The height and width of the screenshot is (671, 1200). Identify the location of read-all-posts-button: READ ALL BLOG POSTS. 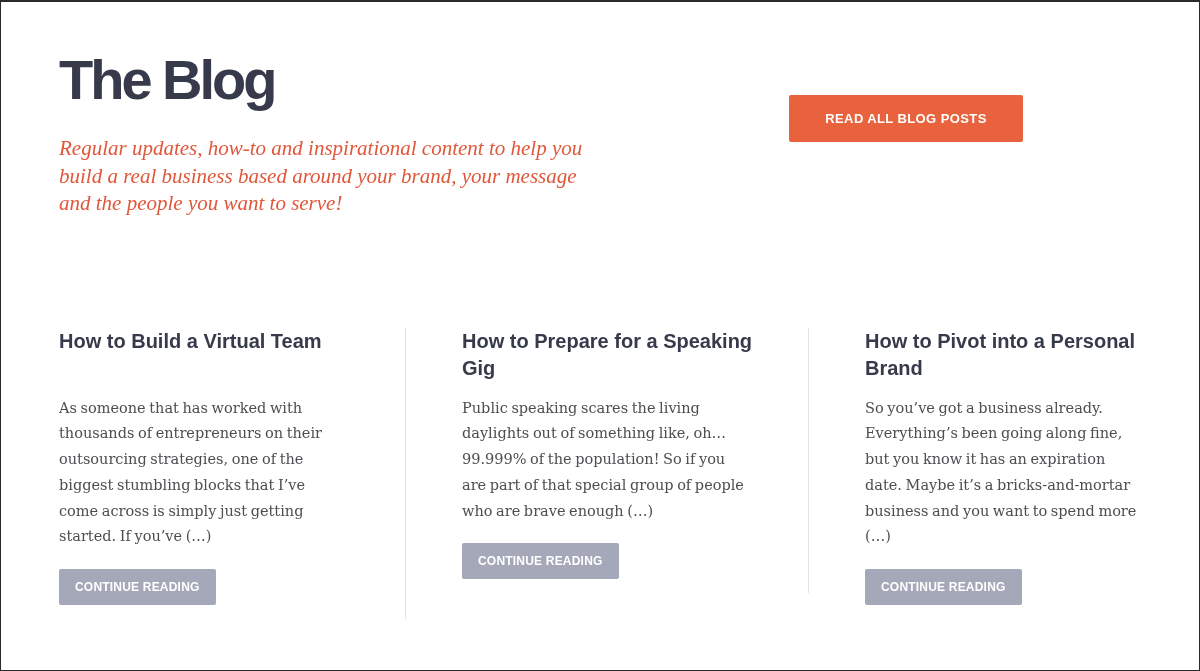
(906, 118).